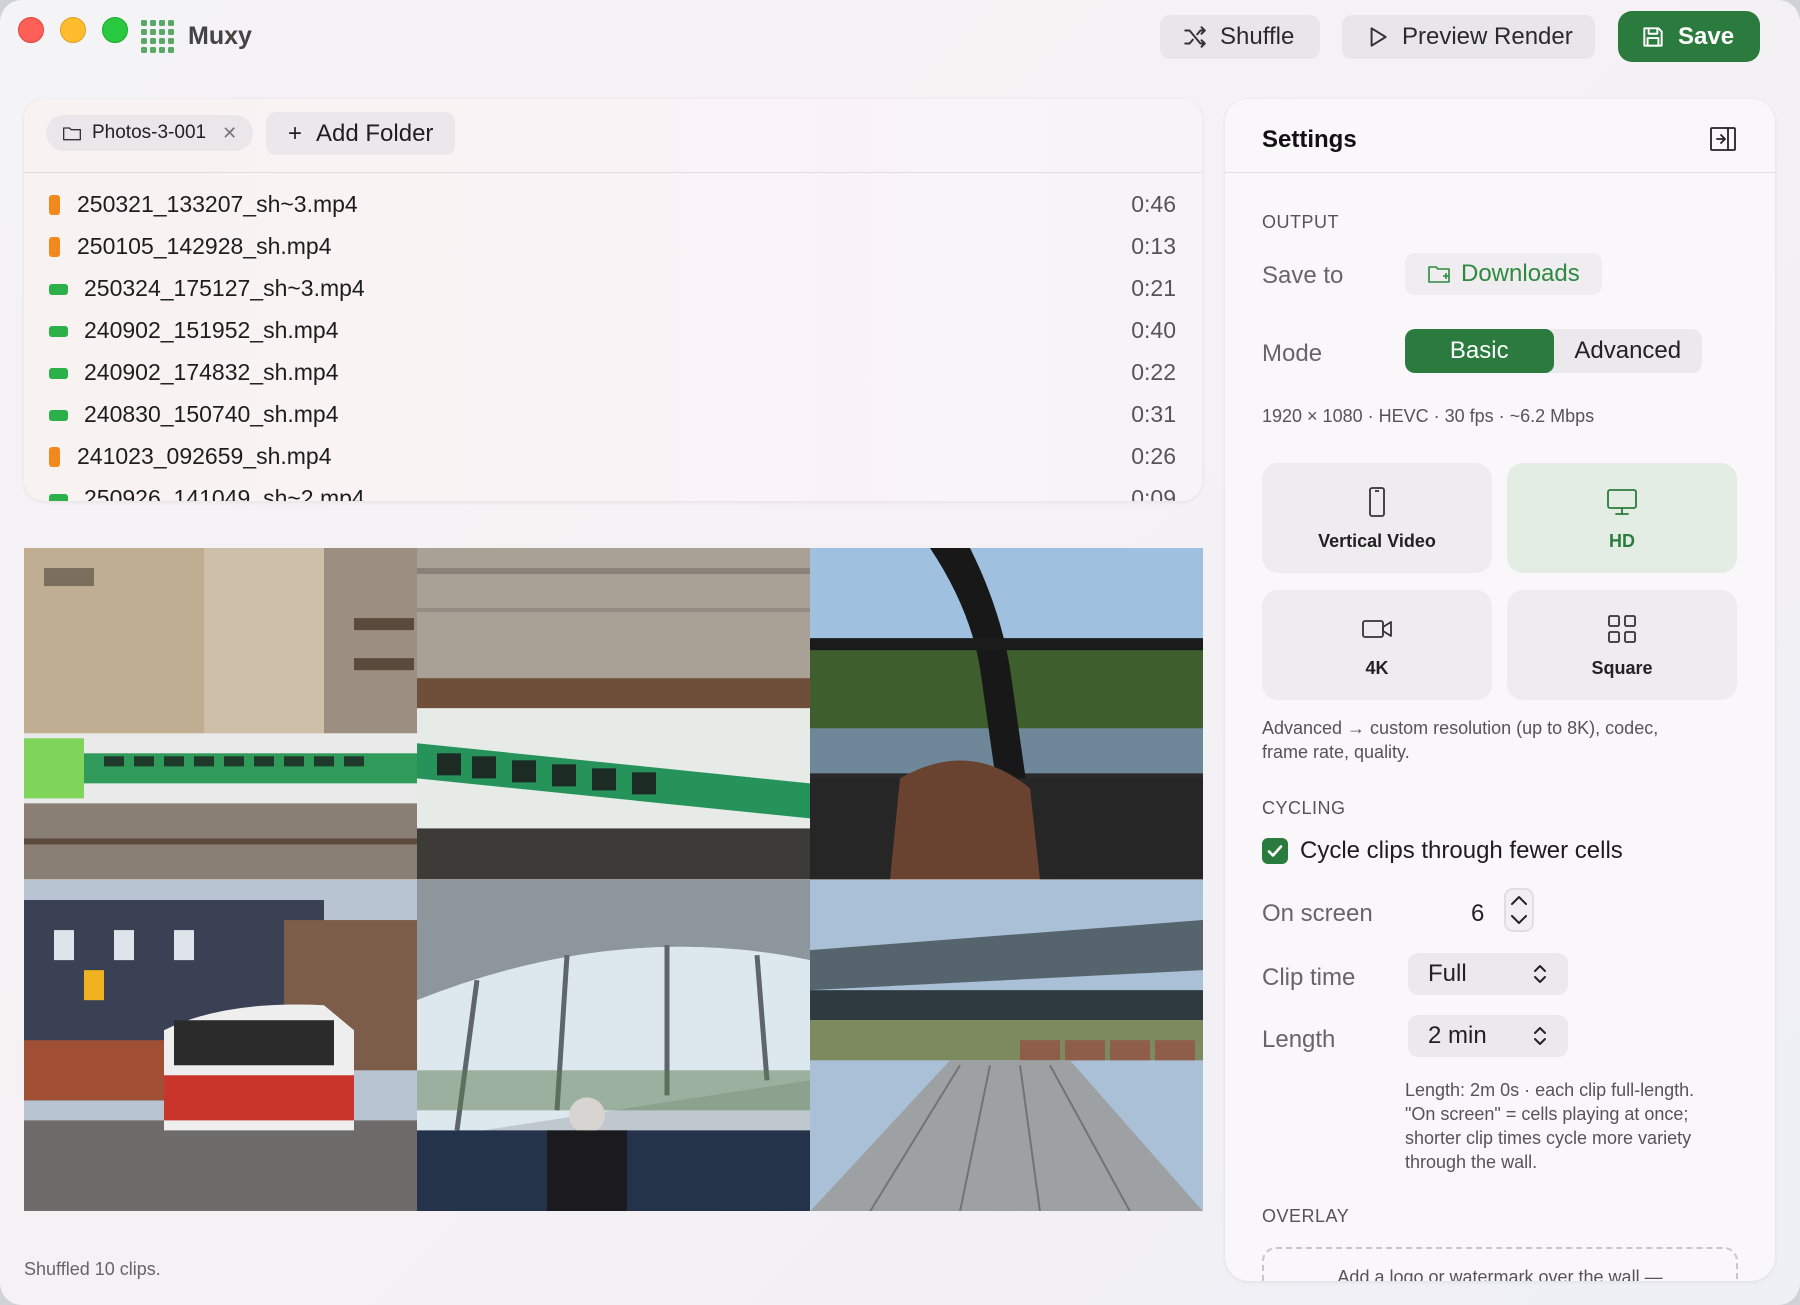 This screenshot has width=1800, height=1305. Describe the element at coordinates (613, 248) in the screenshot. I see `file-row: 250105_142928_sh.mp4 0:13` at that location.